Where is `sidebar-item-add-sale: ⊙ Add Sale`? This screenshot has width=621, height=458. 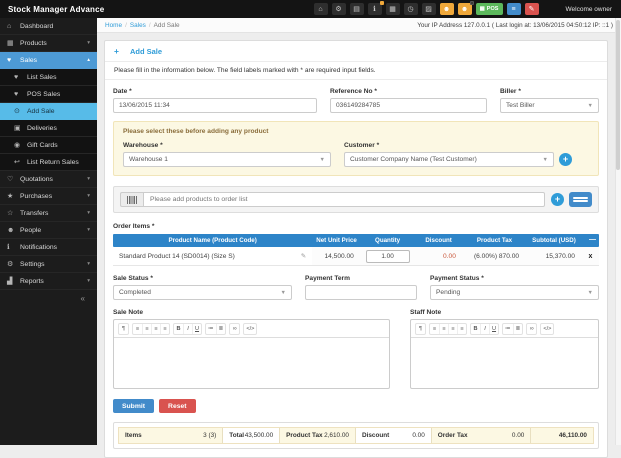 sidebar-item-add-sale: ⊙ Add Sale is located at coordinates (48, 111).